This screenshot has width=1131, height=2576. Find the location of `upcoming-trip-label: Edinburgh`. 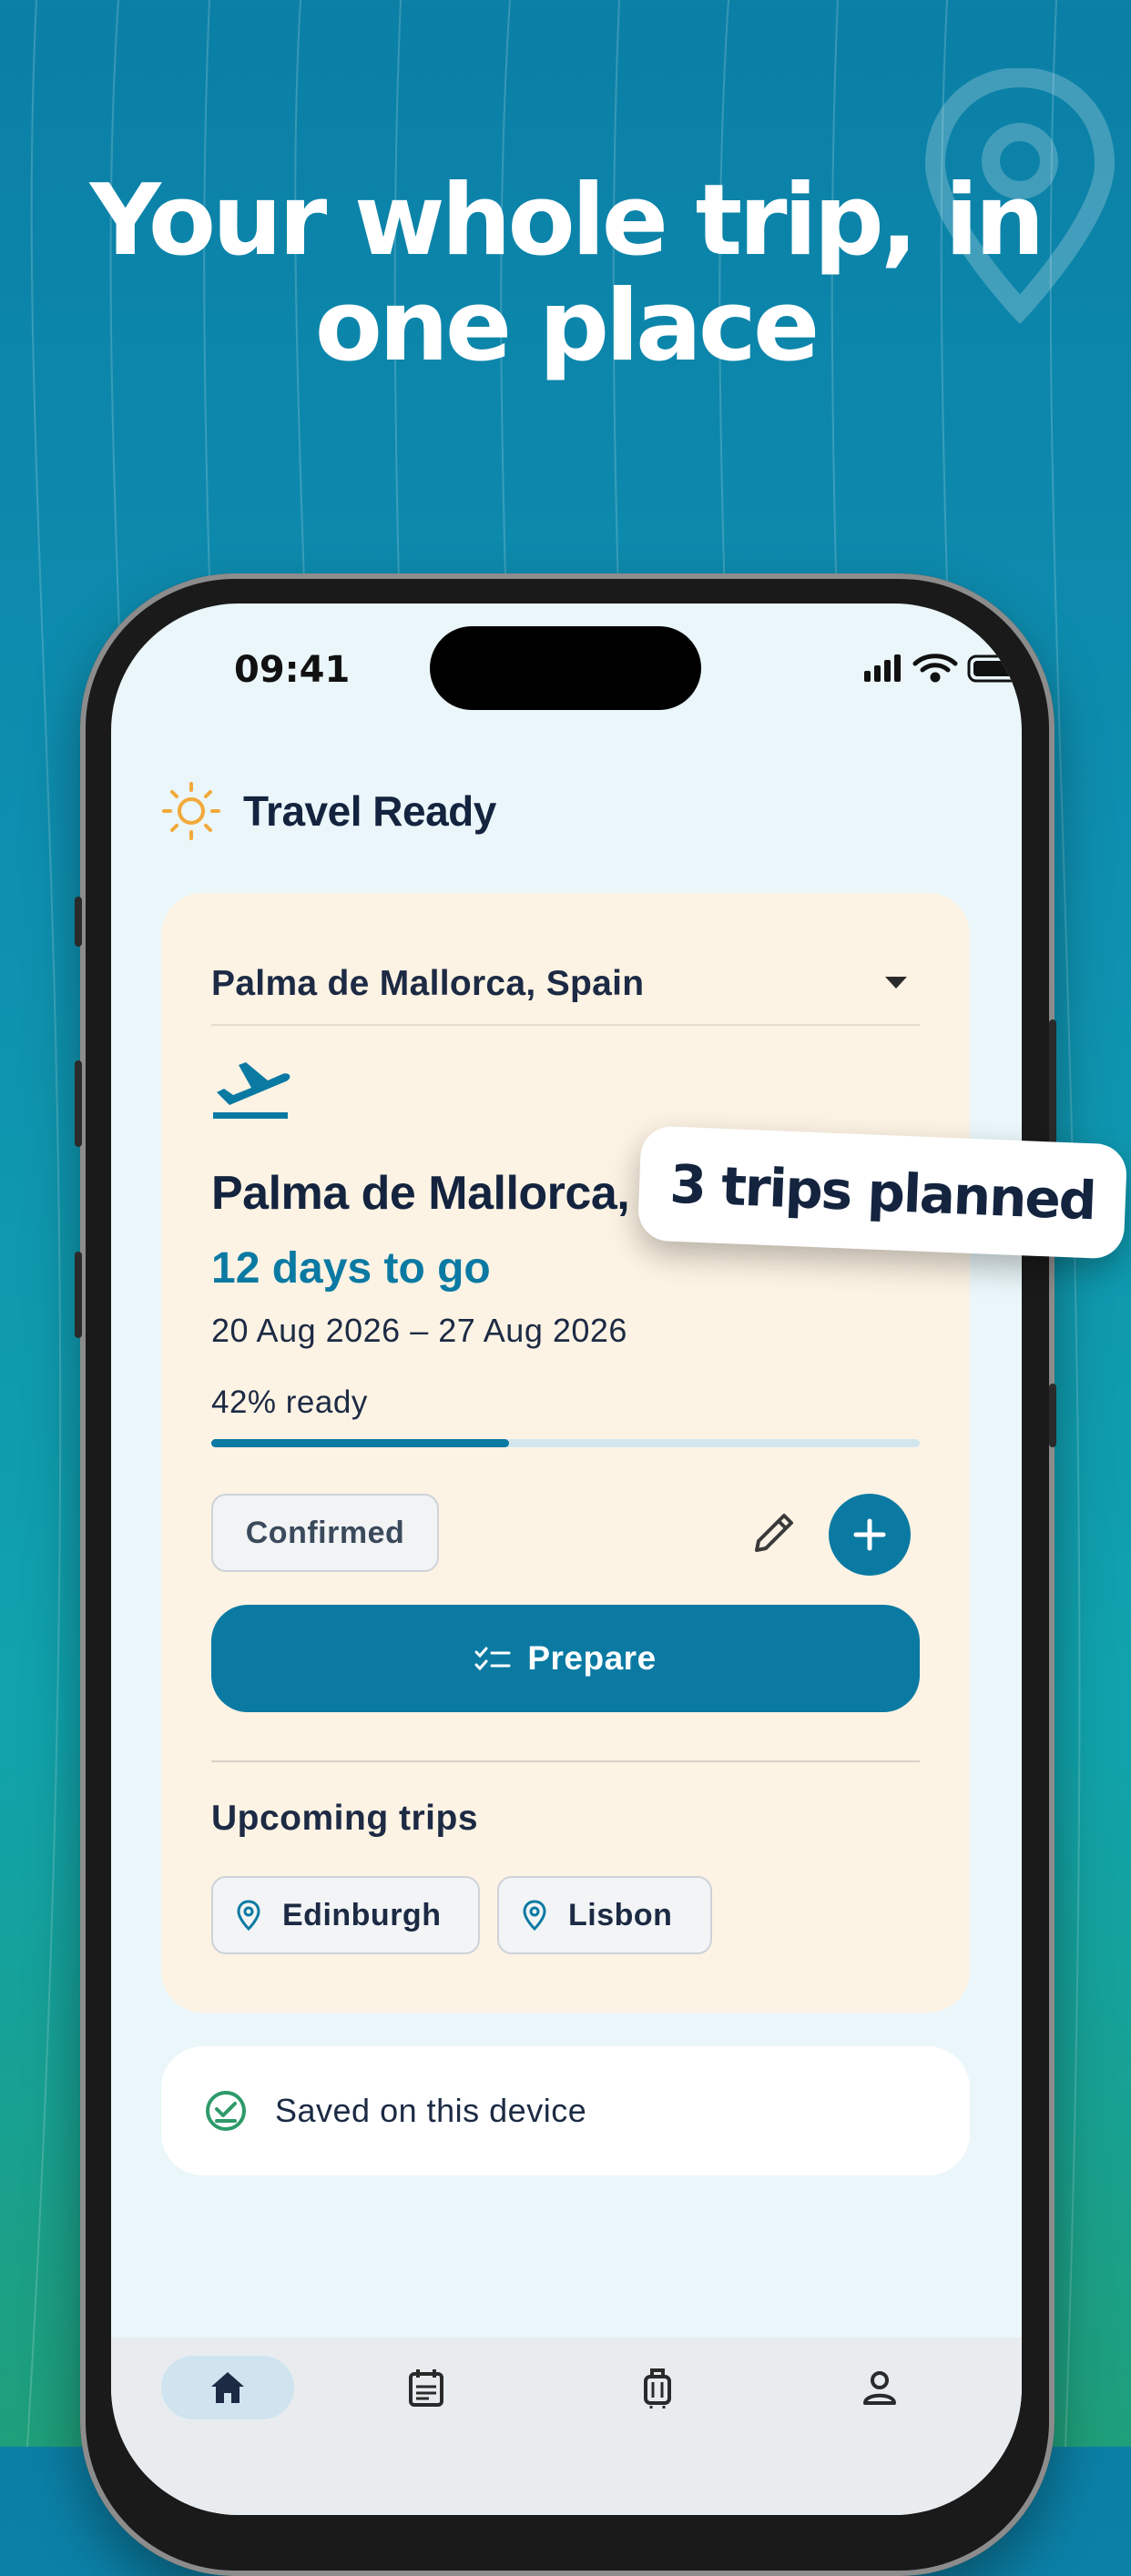

upcoming-trip-label: Edinburgh is located at coordinates (362, 1914).